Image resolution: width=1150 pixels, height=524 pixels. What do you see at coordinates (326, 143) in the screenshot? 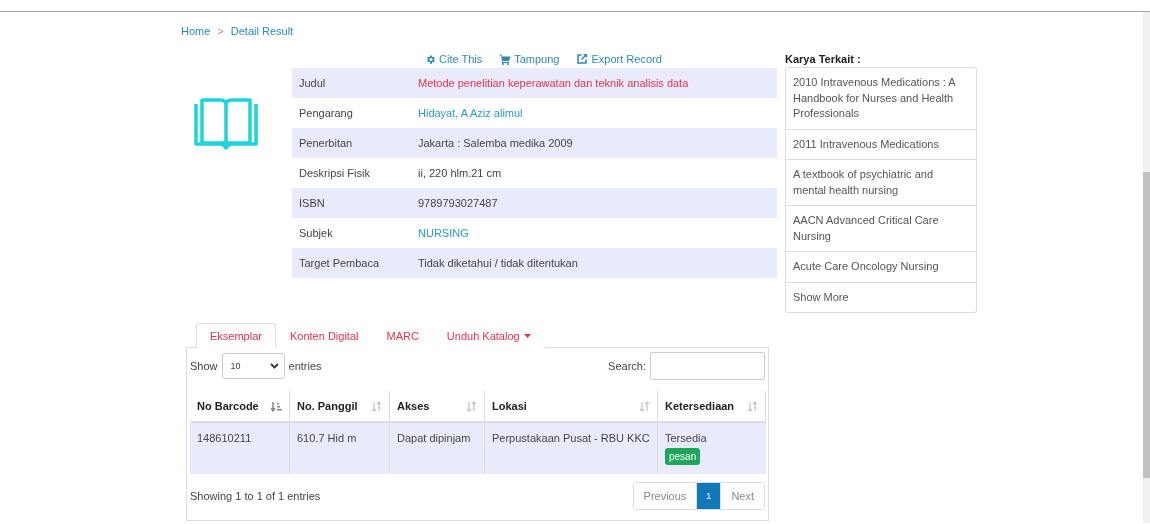
I see `detail-label: Penerbitan` at bounding box center [326, 143].